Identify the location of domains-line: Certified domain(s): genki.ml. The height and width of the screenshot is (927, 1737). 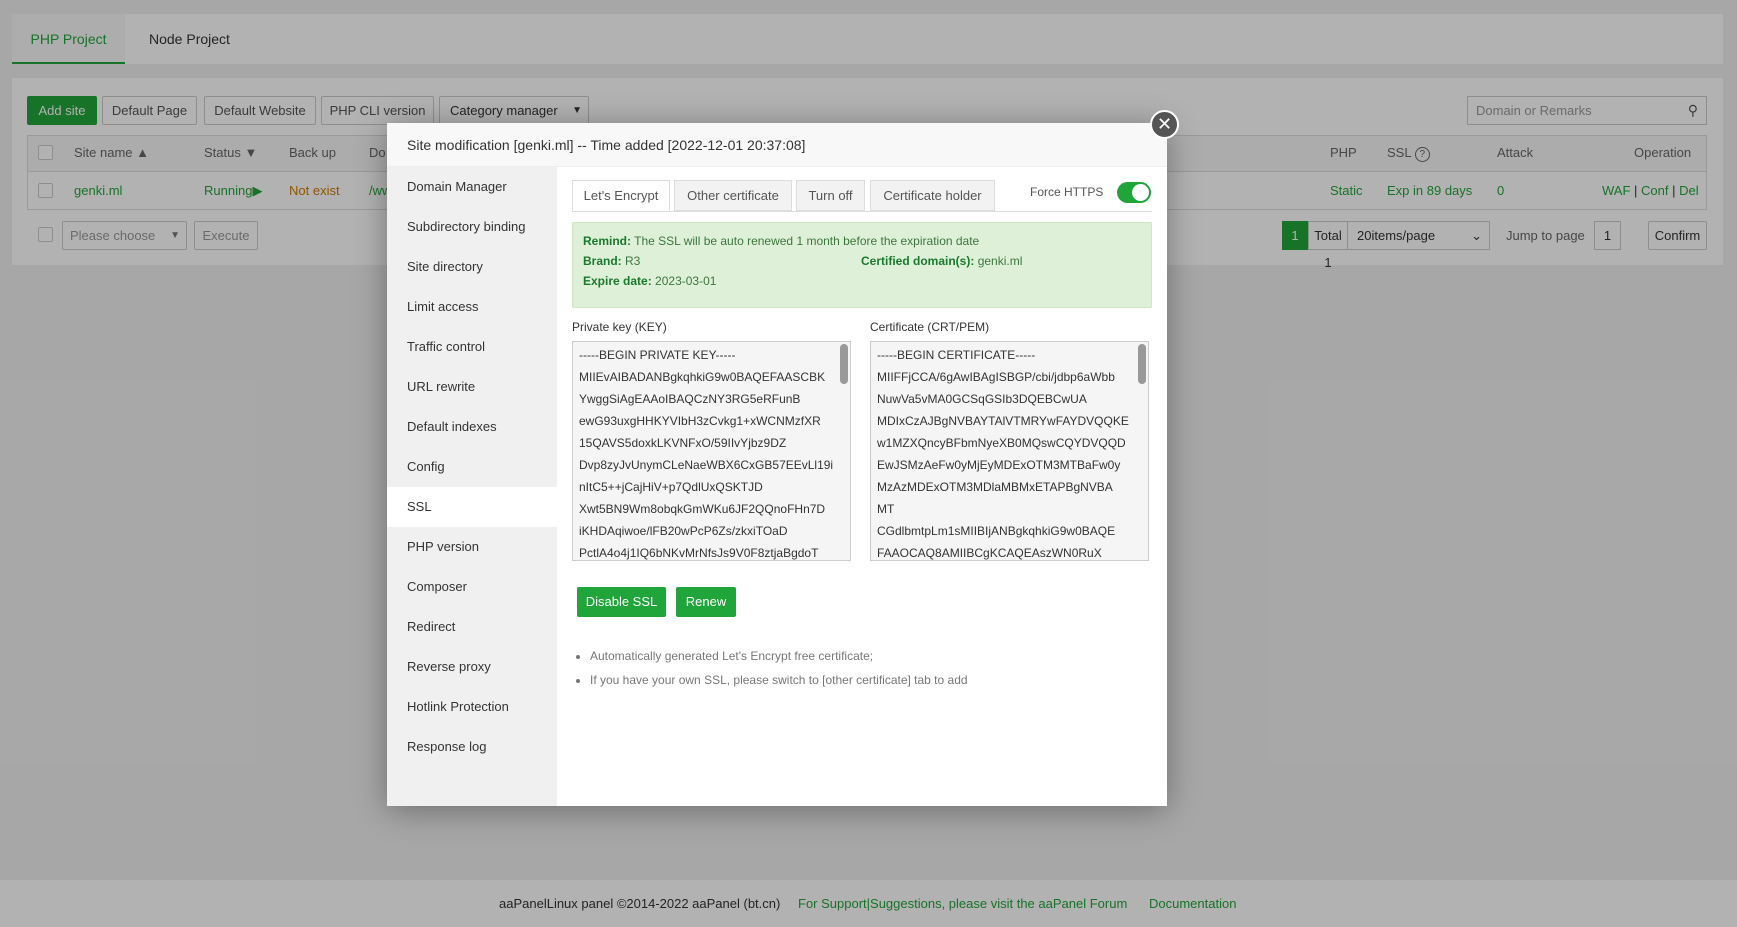
(942, 261).